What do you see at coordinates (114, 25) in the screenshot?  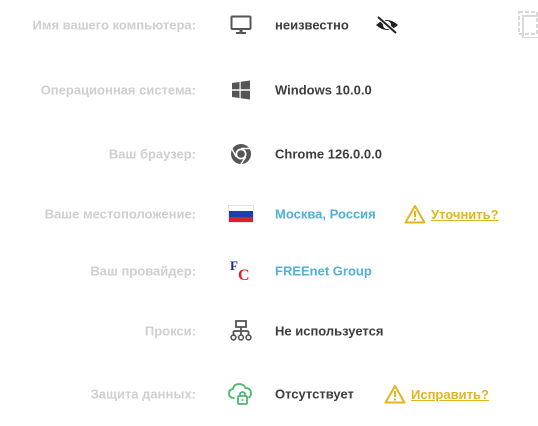 I see `computer-name-label: Имя вашего компьютера:` at bounding box center [114, 25].